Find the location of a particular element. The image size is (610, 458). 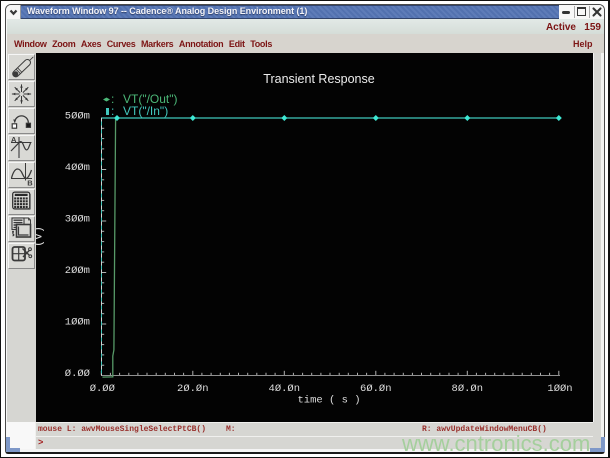

svg-text: 5ØØm is located at coordinates (77, 117).